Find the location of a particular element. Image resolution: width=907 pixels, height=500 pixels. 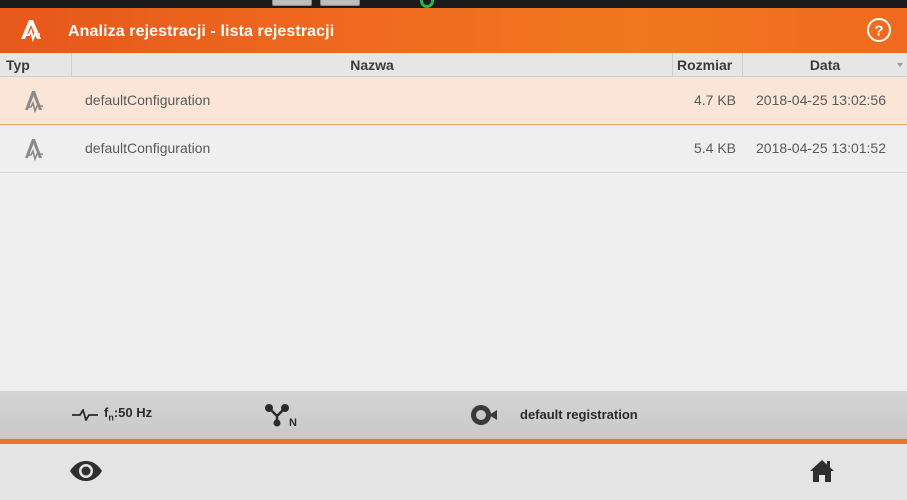

waveform-icon is located at coordinates (85, 415).